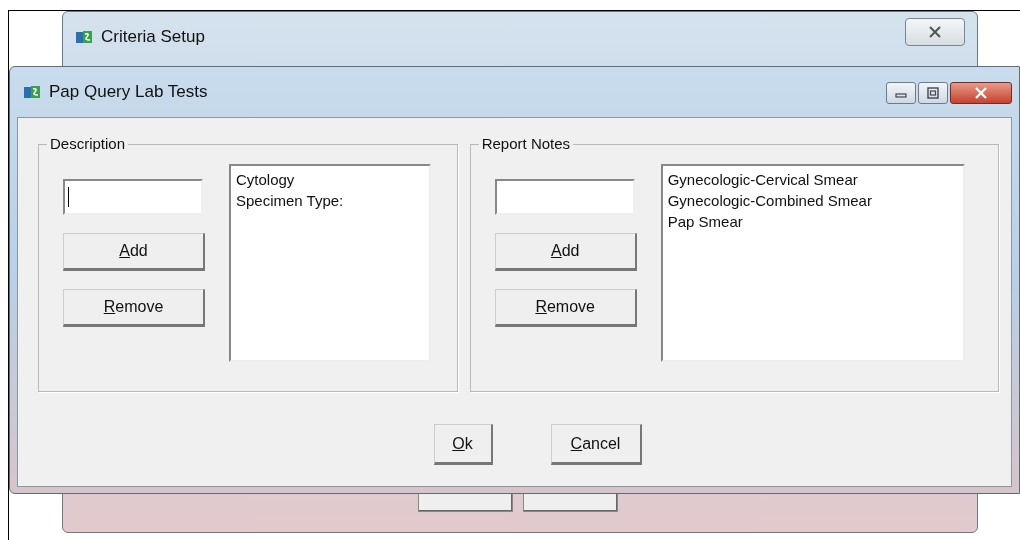 This screenshot has height=540, width=1020. I want to click on maximize-icon, so click(933, 93).